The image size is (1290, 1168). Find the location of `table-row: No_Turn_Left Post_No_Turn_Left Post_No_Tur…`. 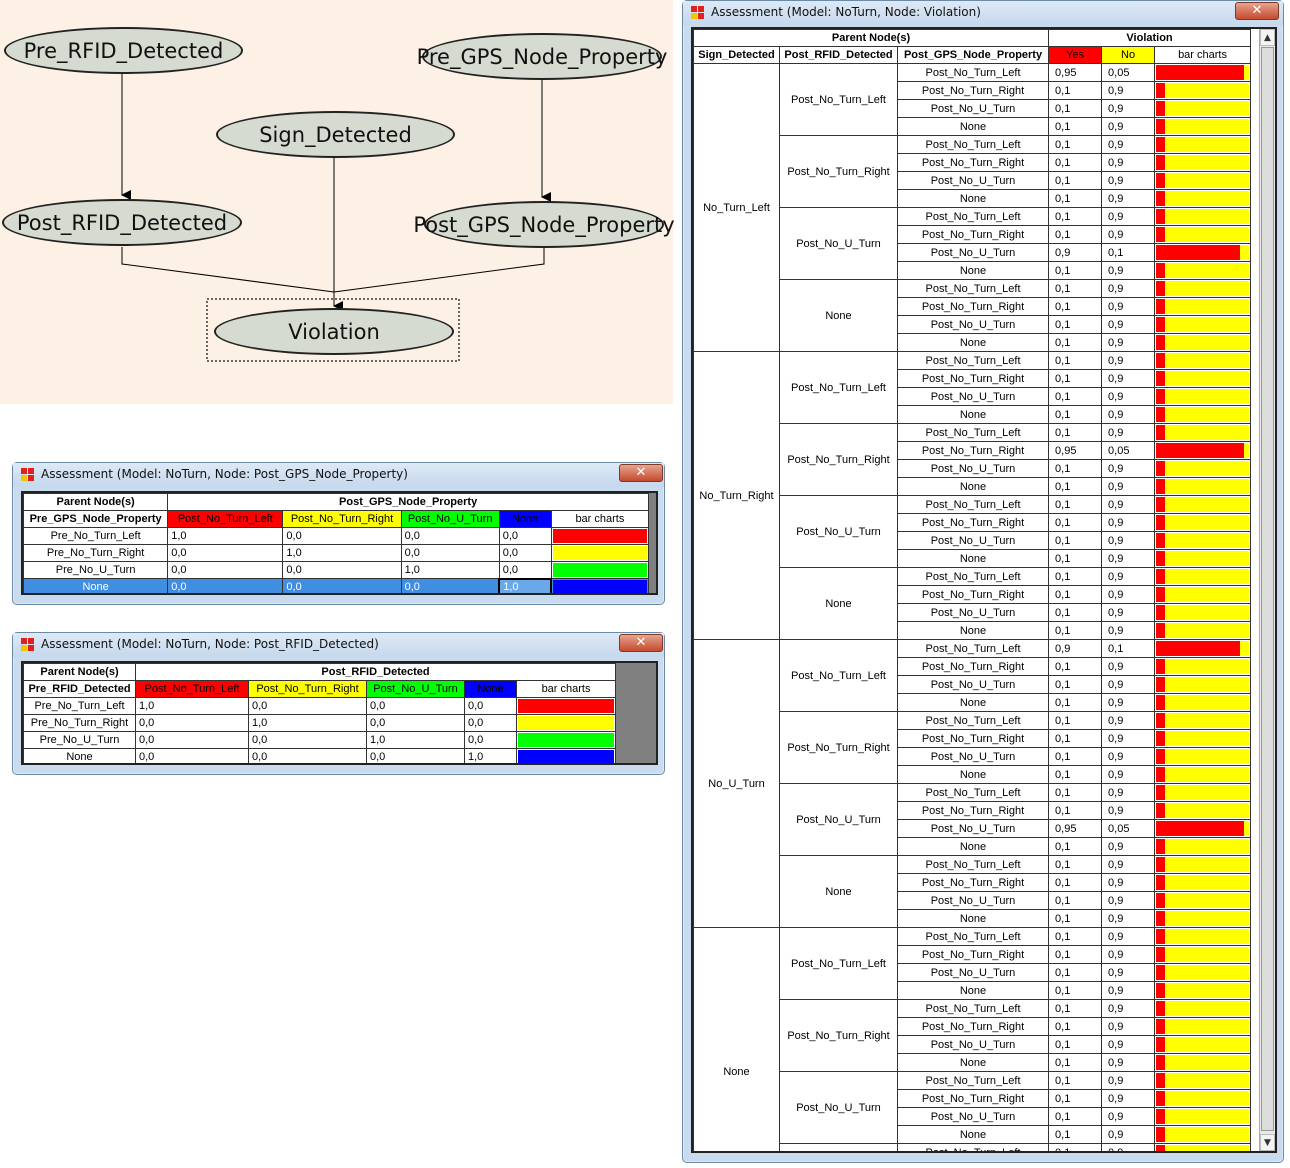

table-row: No_Turn_Left Post_No_Turn_Left Post_No_Tur… is located at coordinates (972, 207).